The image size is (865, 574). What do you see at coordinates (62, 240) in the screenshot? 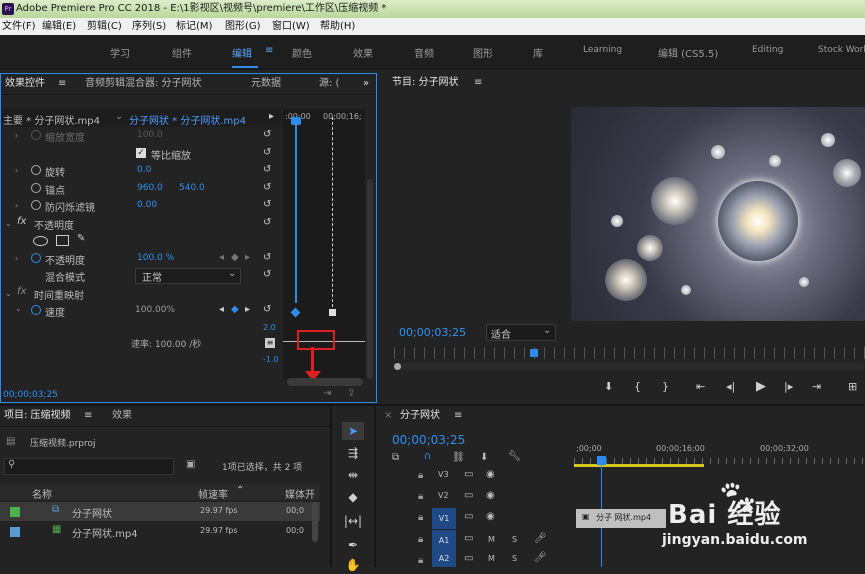
I see `rectangle-mask-icon` at bounding box center [62, 240].